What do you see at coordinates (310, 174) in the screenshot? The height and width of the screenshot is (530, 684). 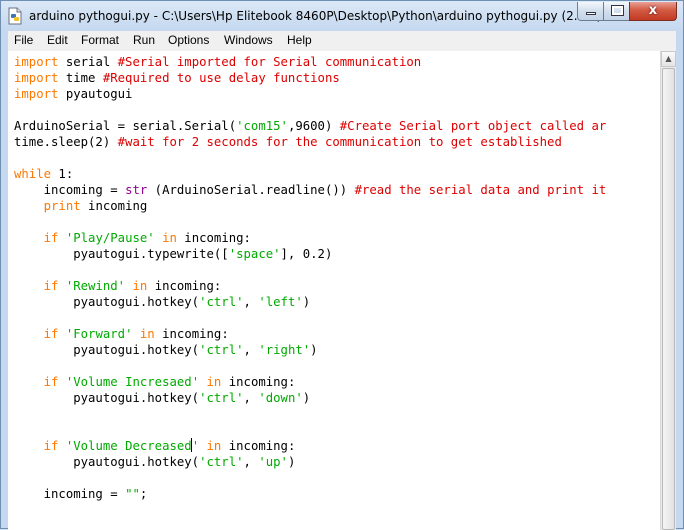 I see `code-line: while 1:` at bounding box center [310, 174].